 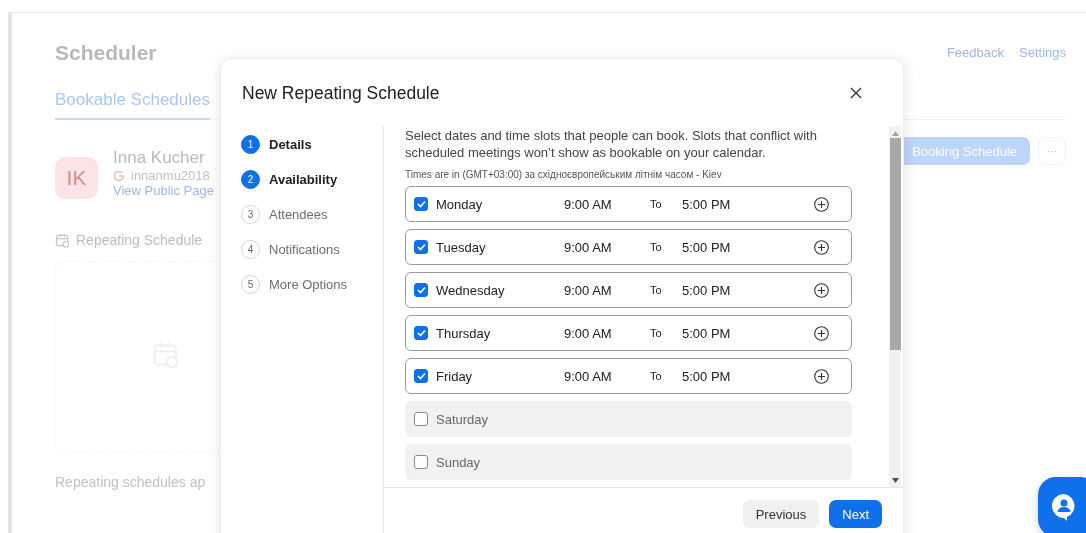 I want to click on step-label: Attendees, so click(x=298, y=214).